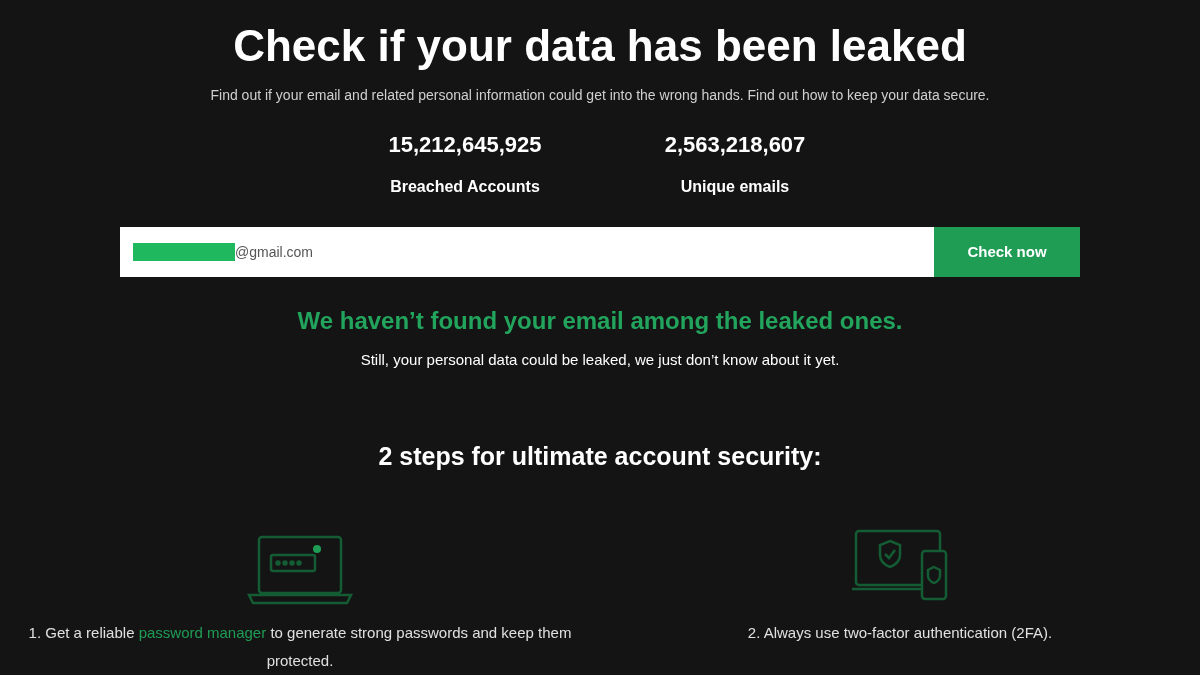  Describe the element at coordinates (300, 570) in the screenshot. I see `laptop-password-icon` at that location.